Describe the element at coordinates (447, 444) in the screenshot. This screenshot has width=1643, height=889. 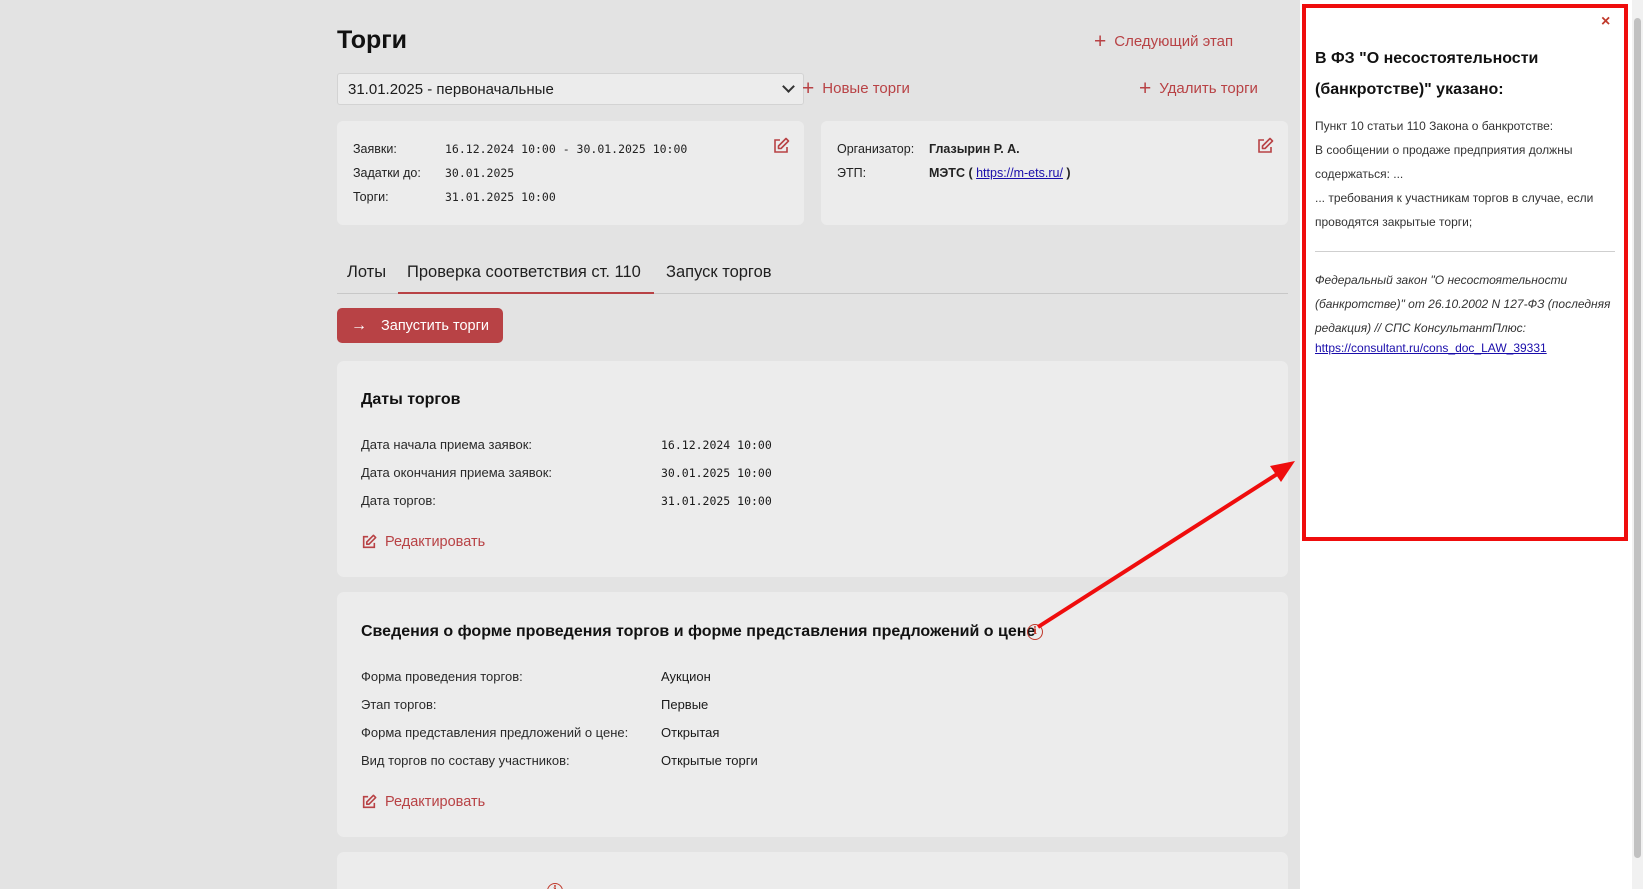
I see `field-label: Дата начала приема заявок:` at that location.